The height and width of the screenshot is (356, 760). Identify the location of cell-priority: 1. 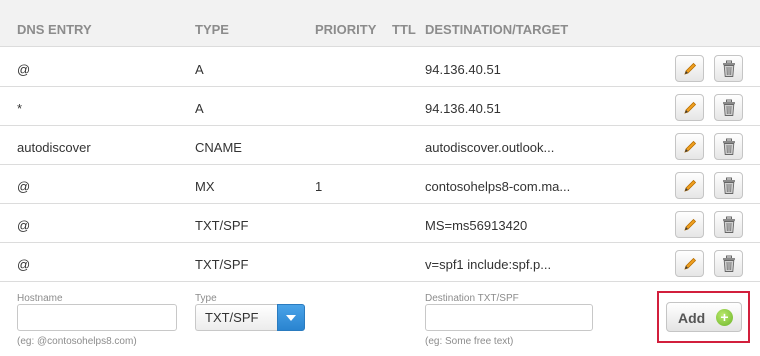
(319, 186).